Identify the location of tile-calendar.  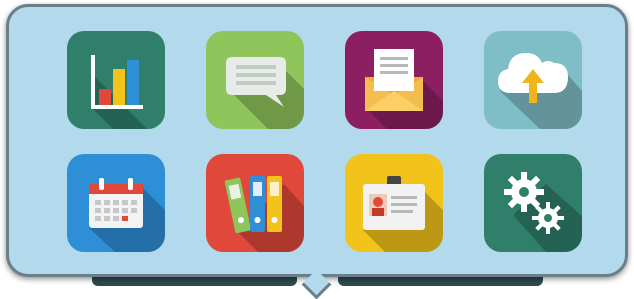
(116, 203).